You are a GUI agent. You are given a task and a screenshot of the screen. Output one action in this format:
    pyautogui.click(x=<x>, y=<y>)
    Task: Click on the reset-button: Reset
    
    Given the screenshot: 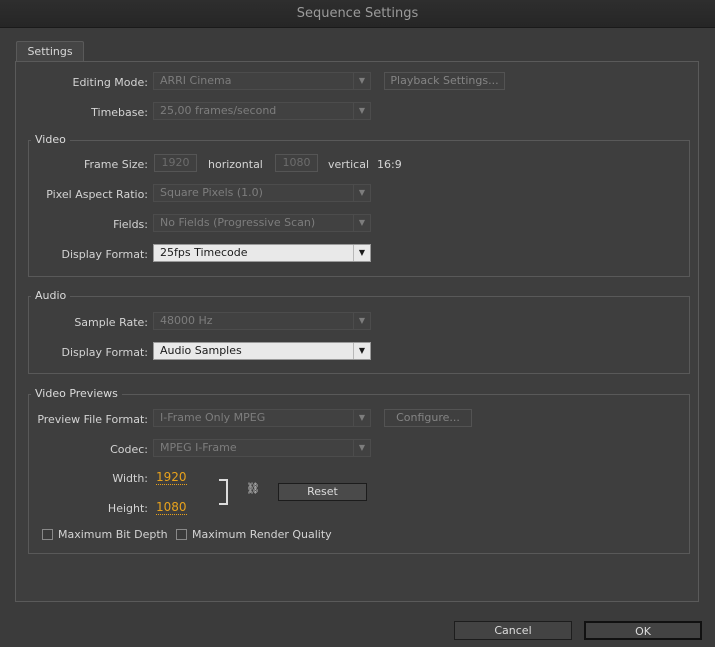 What is the action you would take?
    pyautogui.click(x=322, y=492)
    